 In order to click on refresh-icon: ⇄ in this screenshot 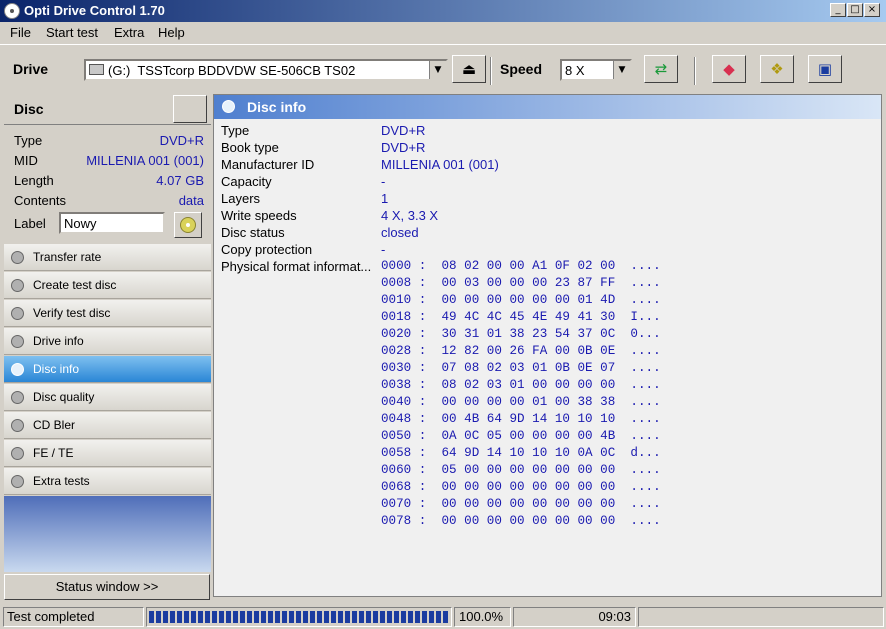, I will do `click(661, 69)`.